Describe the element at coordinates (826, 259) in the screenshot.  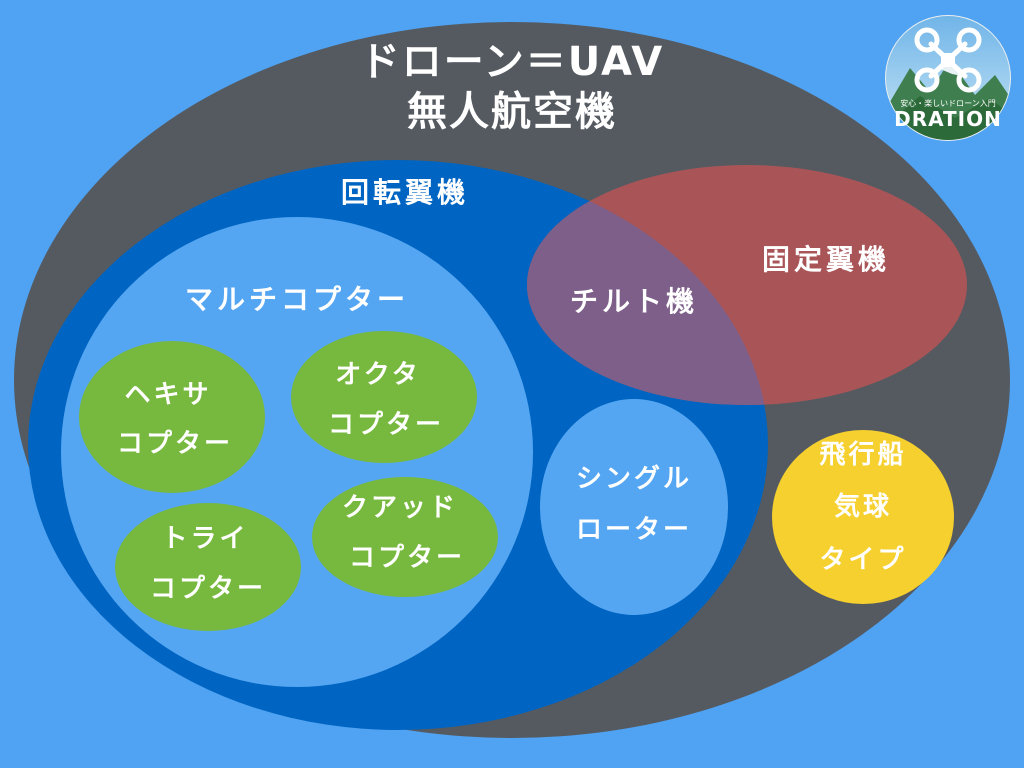
I see `fixed-wing-label: 固定翼機` at that location.